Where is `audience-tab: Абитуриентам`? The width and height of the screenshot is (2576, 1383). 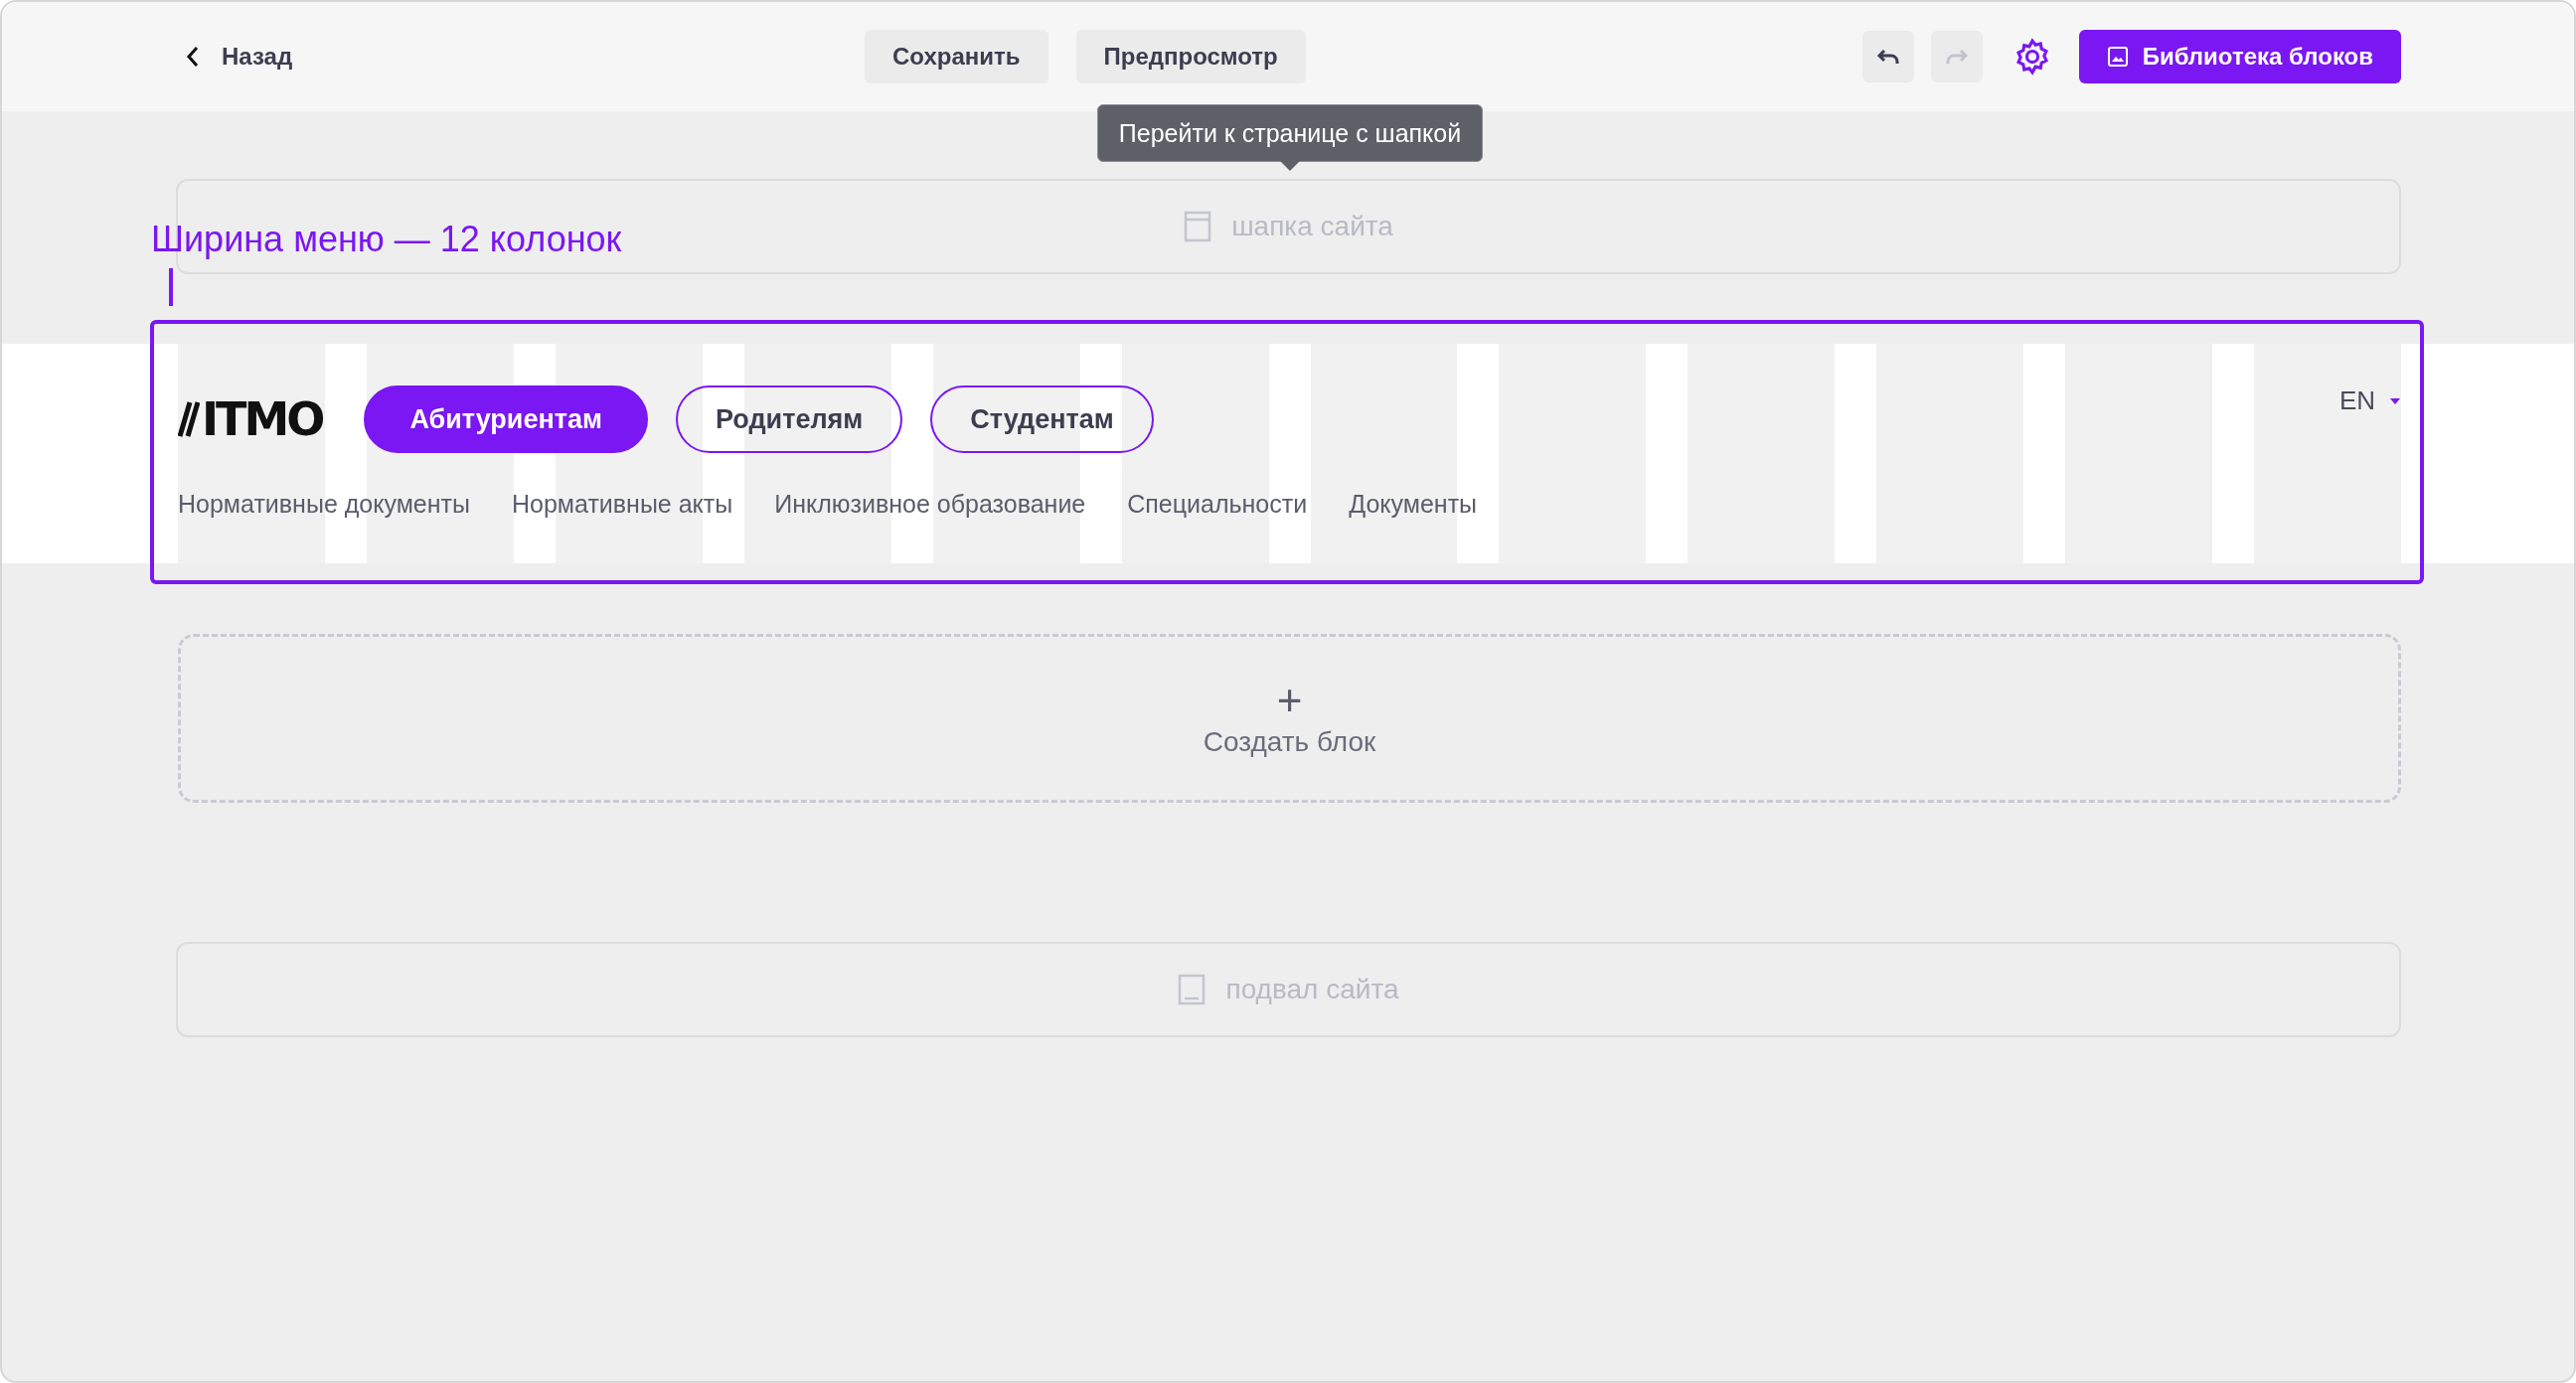
audience-tab: Абитуриентам is located at coordinates (506, 419).